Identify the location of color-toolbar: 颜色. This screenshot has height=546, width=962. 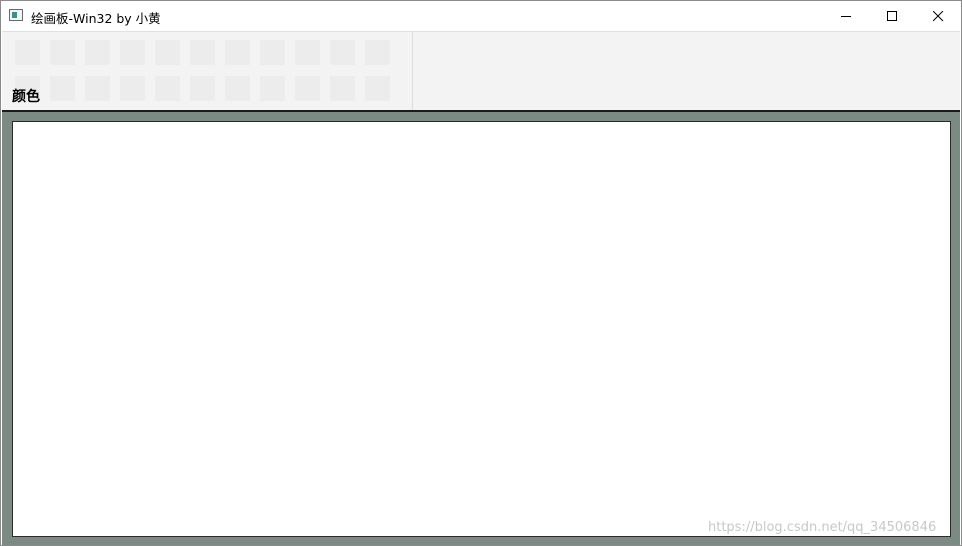
(481, 71).